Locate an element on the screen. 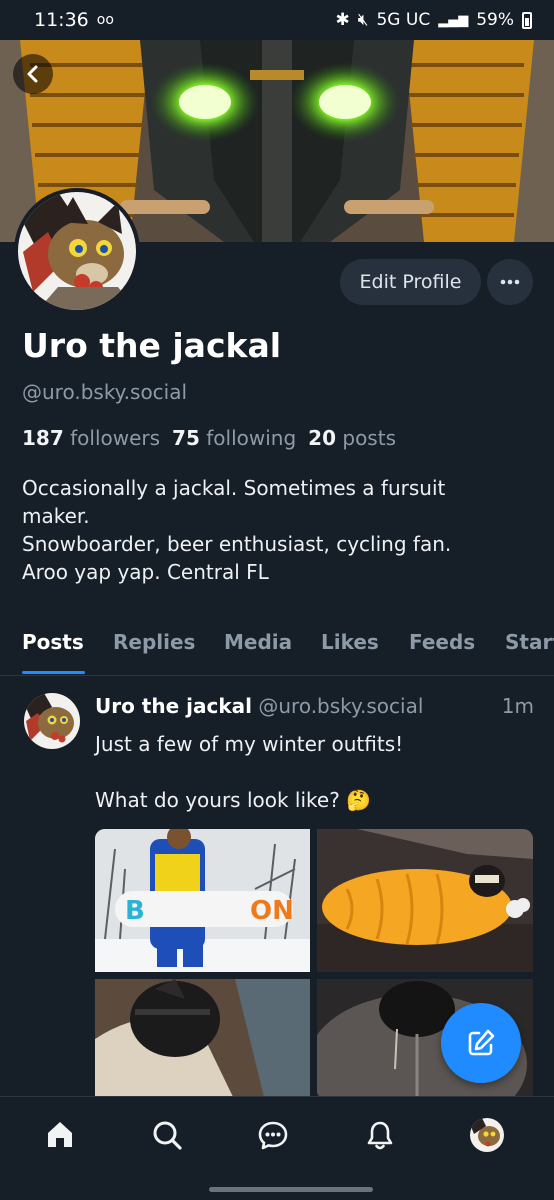 The height and width of the screenshot is (1200, 554). chat-icon is located at coordinates (273, 1135).